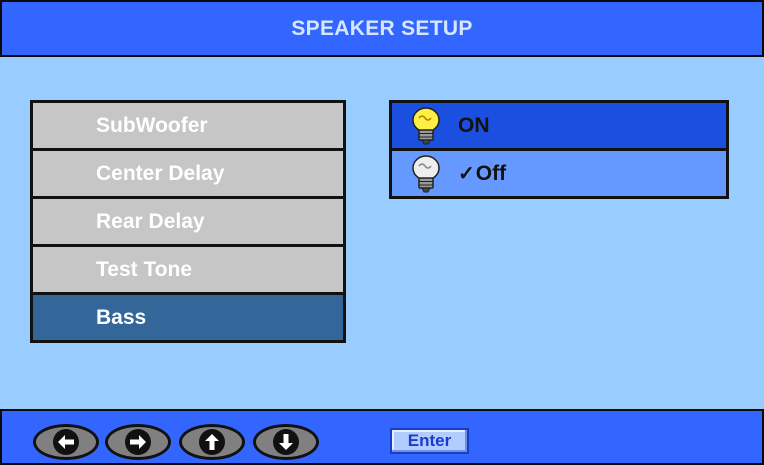 Image resolution: width=764 pixels, height=465 pixels. Describe the element at coordinates (559, 149) in the screenshot. I see `bass-options: ON ✓ Off` at that location.